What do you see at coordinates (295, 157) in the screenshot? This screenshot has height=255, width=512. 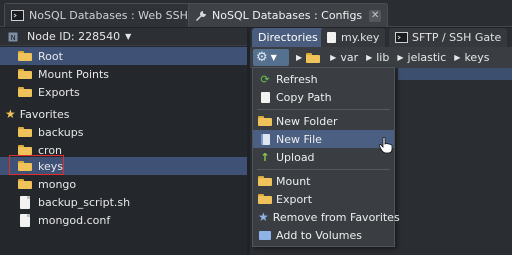 I see `menu-item-label: Upload` at bounding box center [295, 157].